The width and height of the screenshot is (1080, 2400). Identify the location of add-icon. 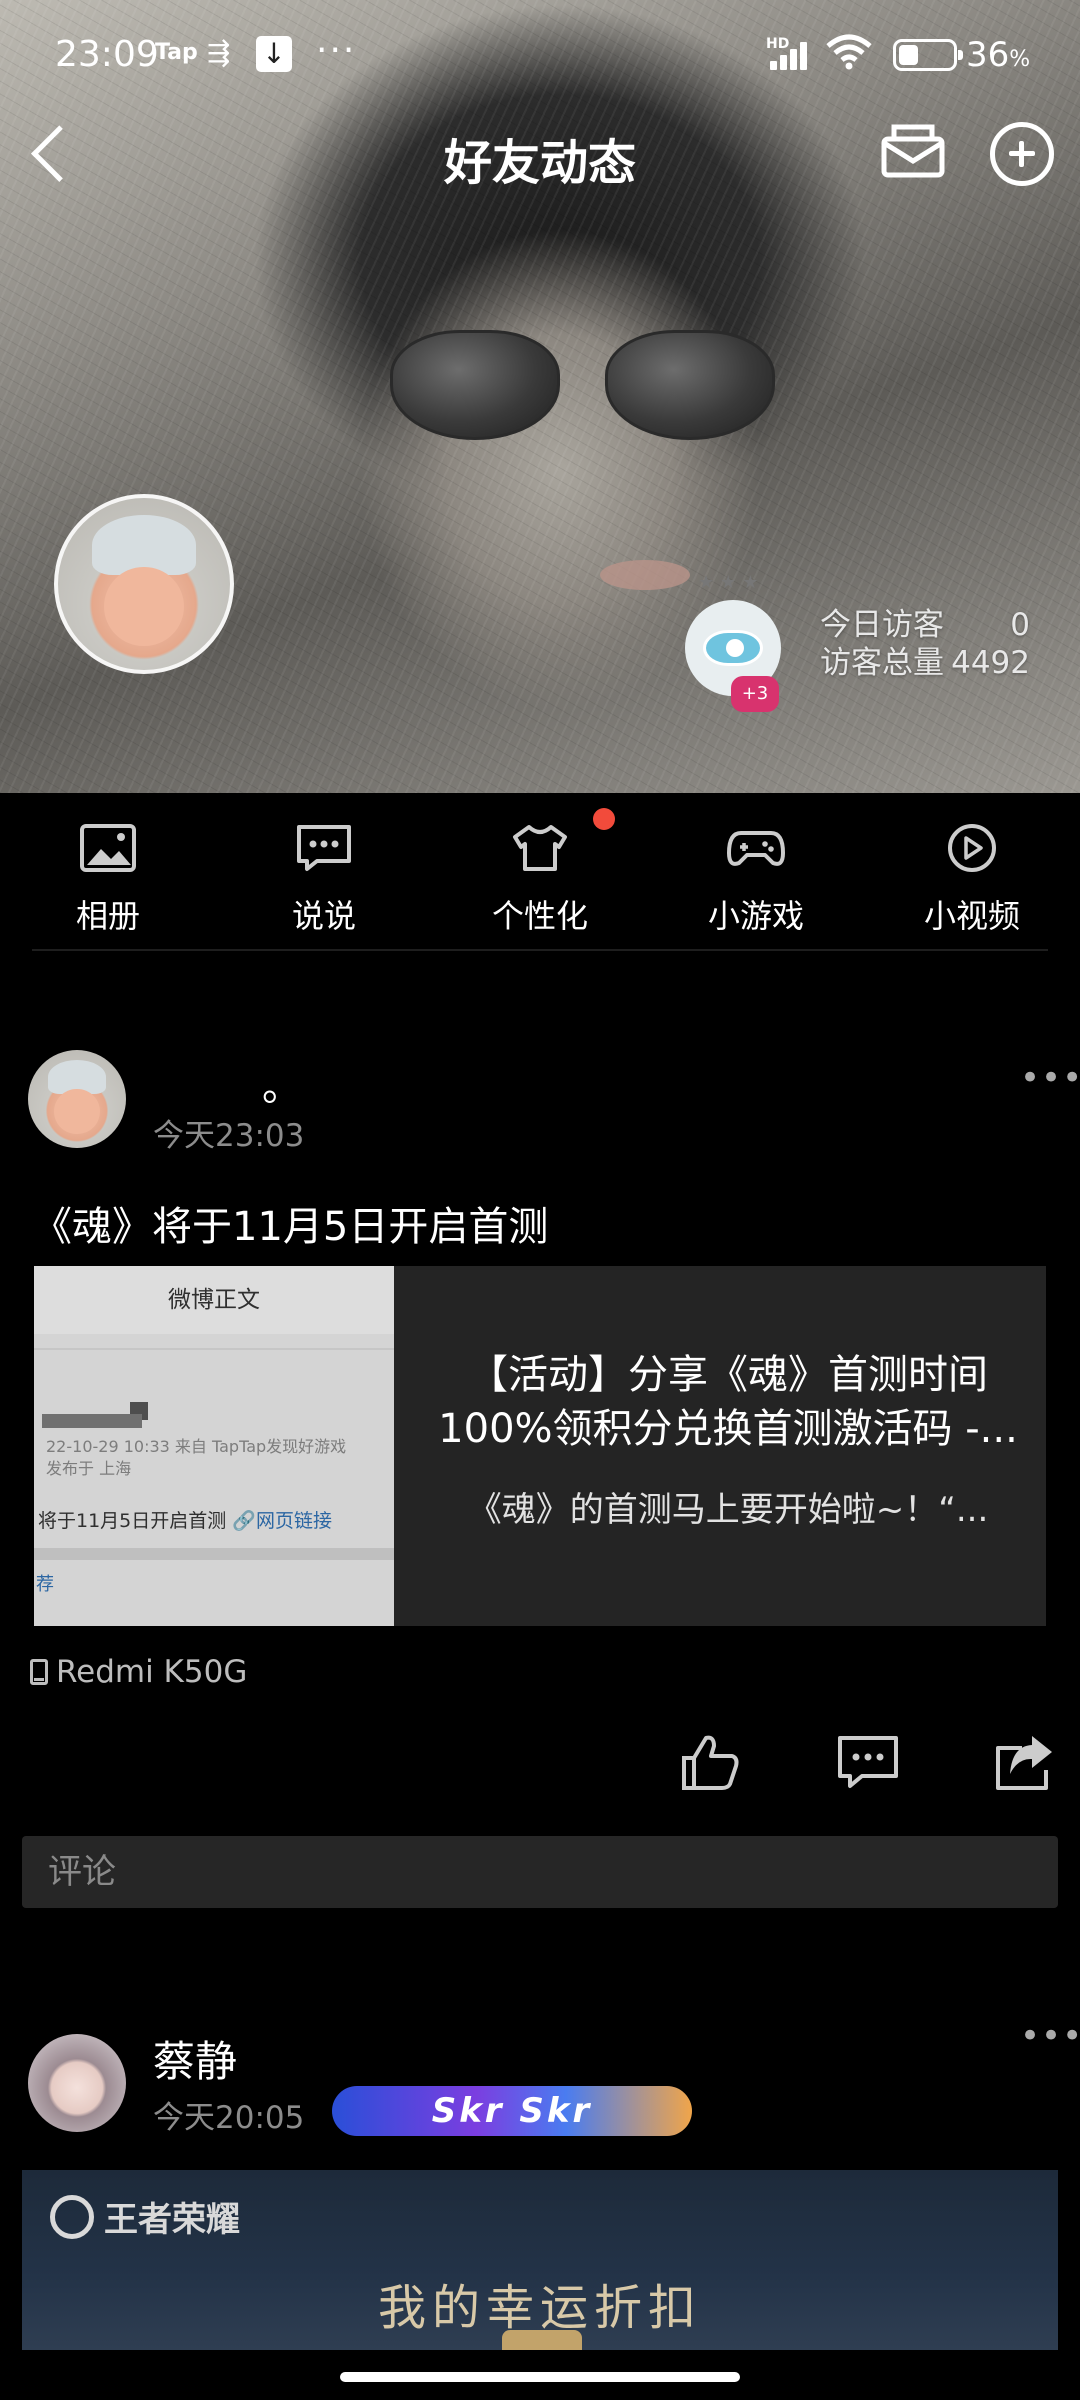
(1022, 154).